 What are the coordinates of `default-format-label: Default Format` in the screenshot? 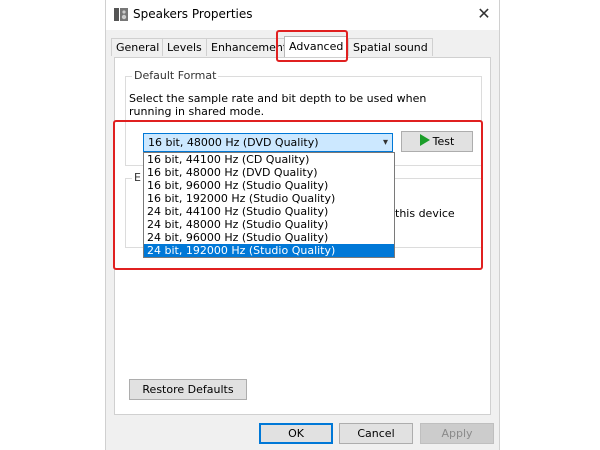 It's located at (175, 75).